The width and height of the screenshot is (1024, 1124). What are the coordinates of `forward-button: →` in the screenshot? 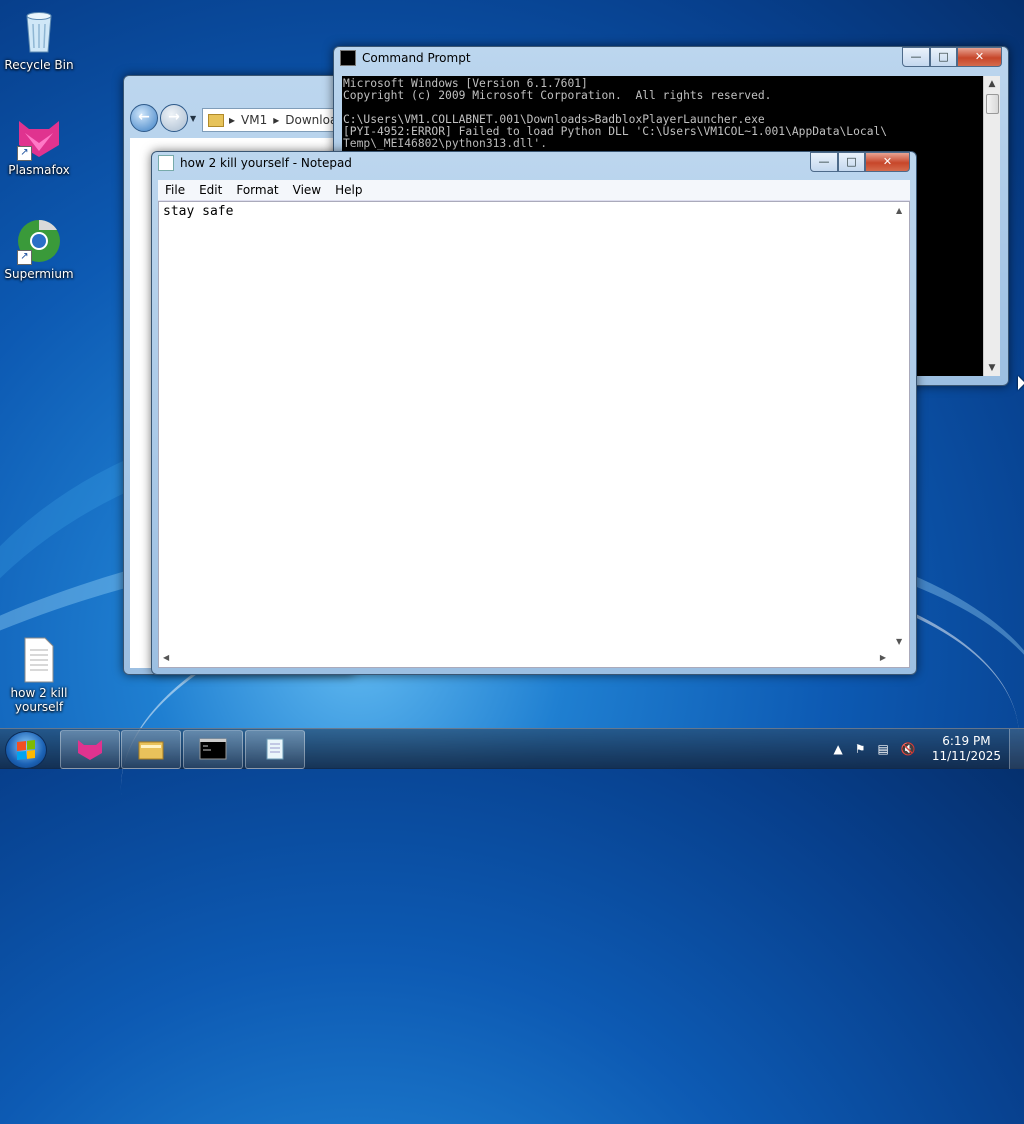 It's located at (174, 118).